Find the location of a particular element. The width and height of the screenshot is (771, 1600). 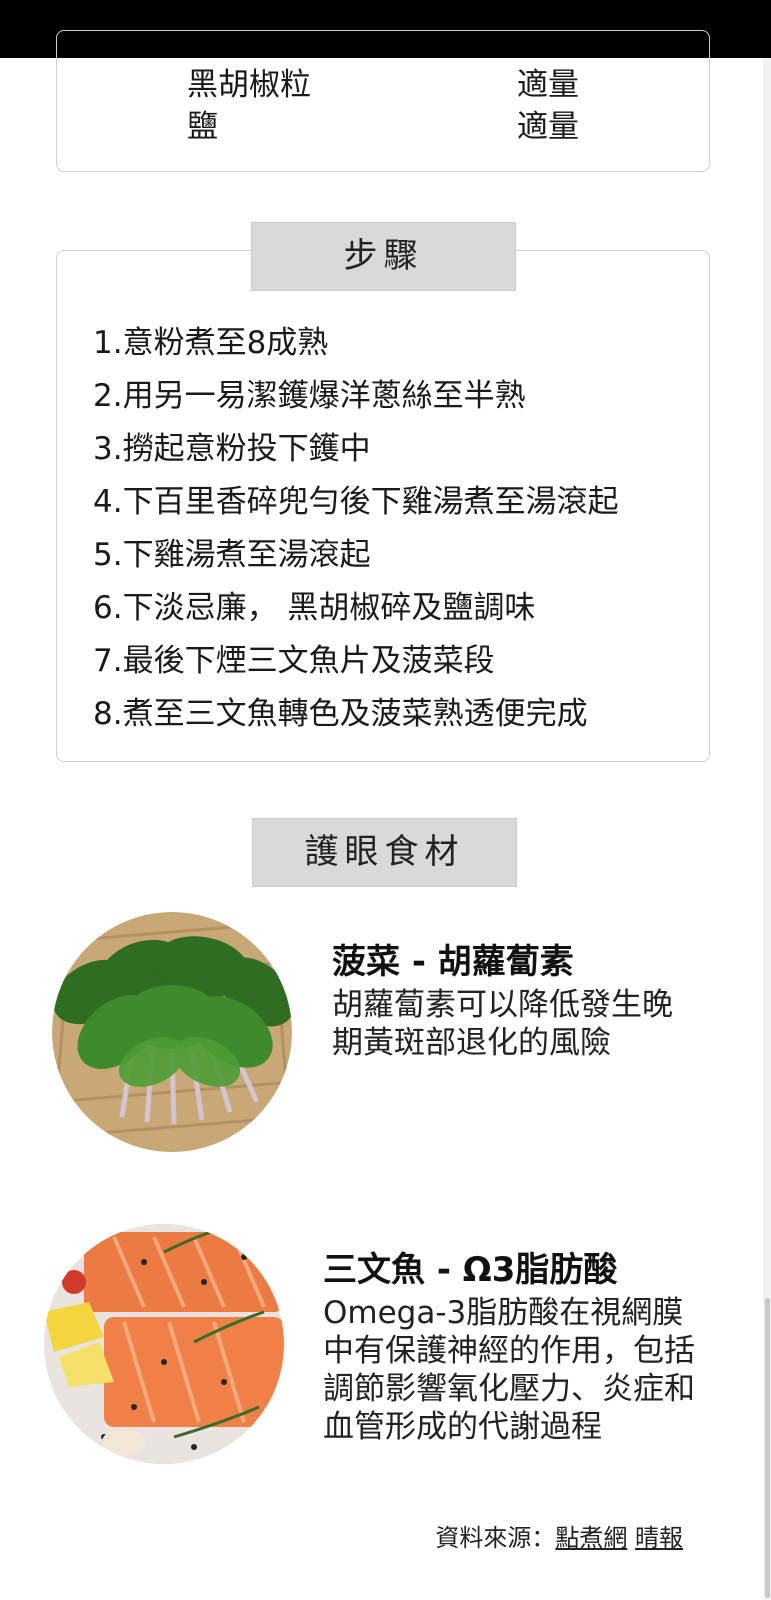

step-item: 8.煮至三文魚轉色及菠菜熟透便完成 is located at coordinates (340, 714).